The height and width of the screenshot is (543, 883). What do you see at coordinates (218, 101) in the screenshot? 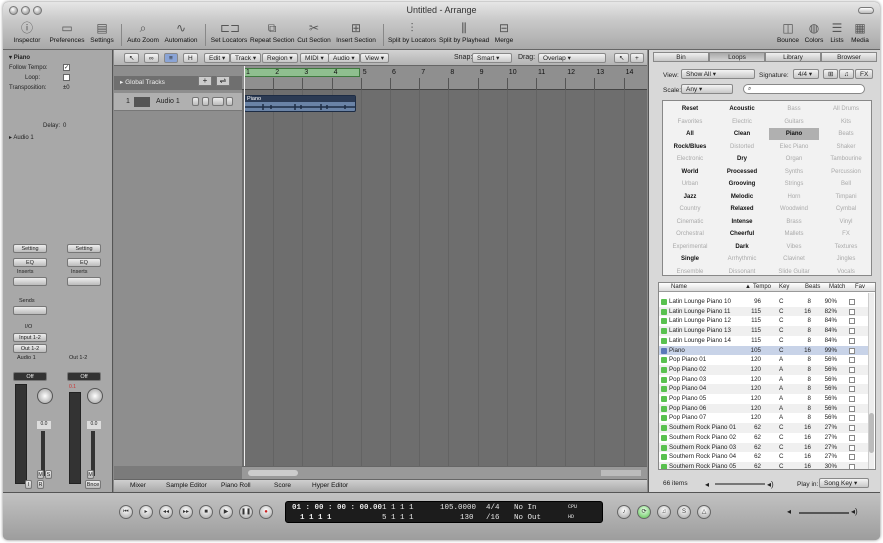
I see `track-freeze-button` at bounding box center [218, 101].